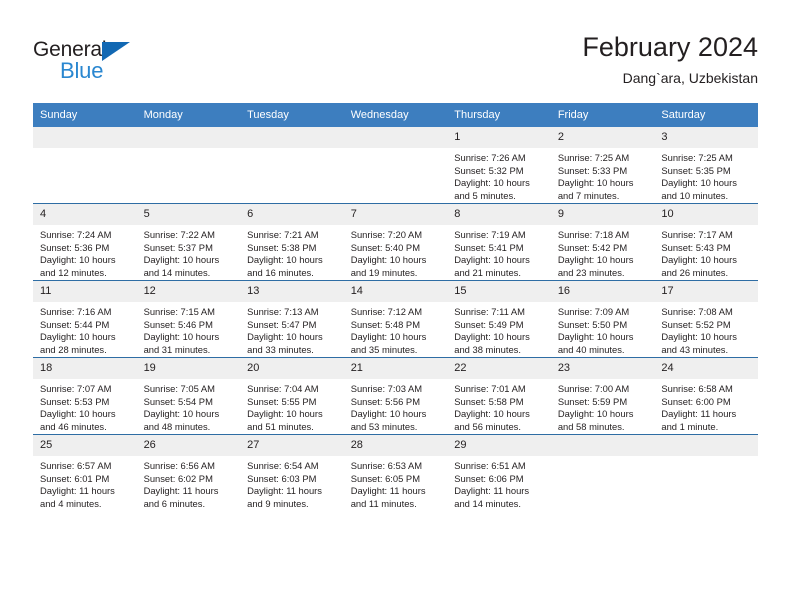 The height and width of the screenshot is (612, 792). What do you see at coordinates (593, 311) in the screenshot?
I see `sunrise-time: Sunrise: 7:09 AM` at bounding box center [593, 311].